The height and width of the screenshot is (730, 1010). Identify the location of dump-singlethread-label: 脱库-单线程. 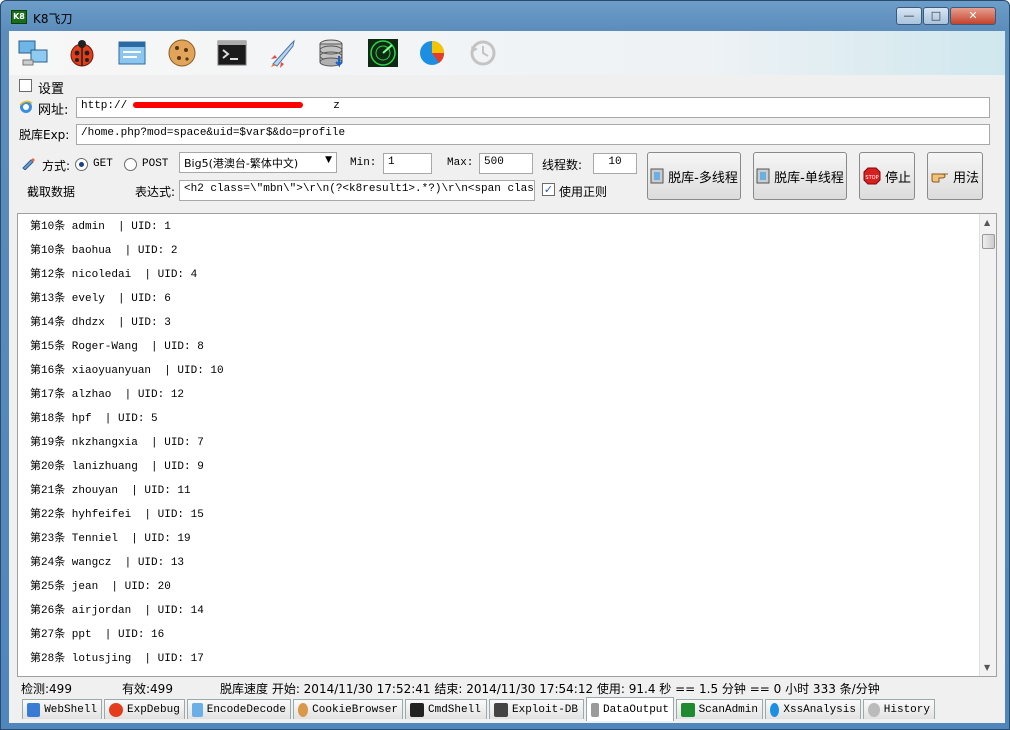
(809, 178).